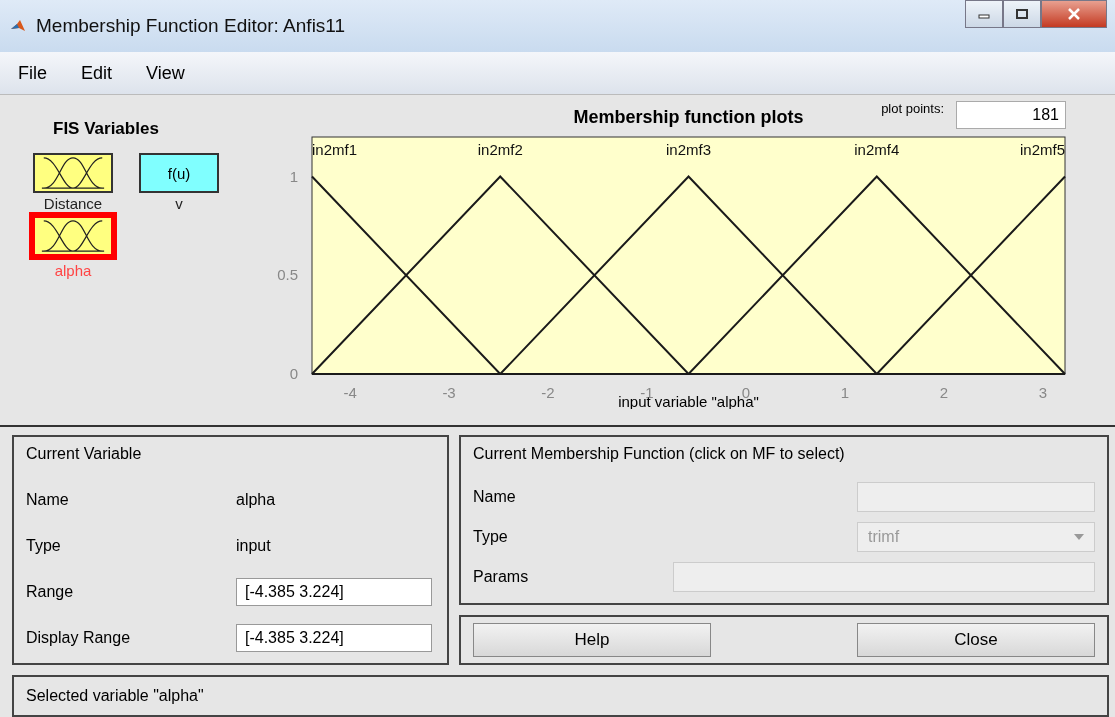 The width and height of the screenshot is (1115, 717). What do you see at coordinates (191, 26) in the screenshot?
I see `window-title: Membership Function Editor: Anfis11` at bounding box center [191, 26].